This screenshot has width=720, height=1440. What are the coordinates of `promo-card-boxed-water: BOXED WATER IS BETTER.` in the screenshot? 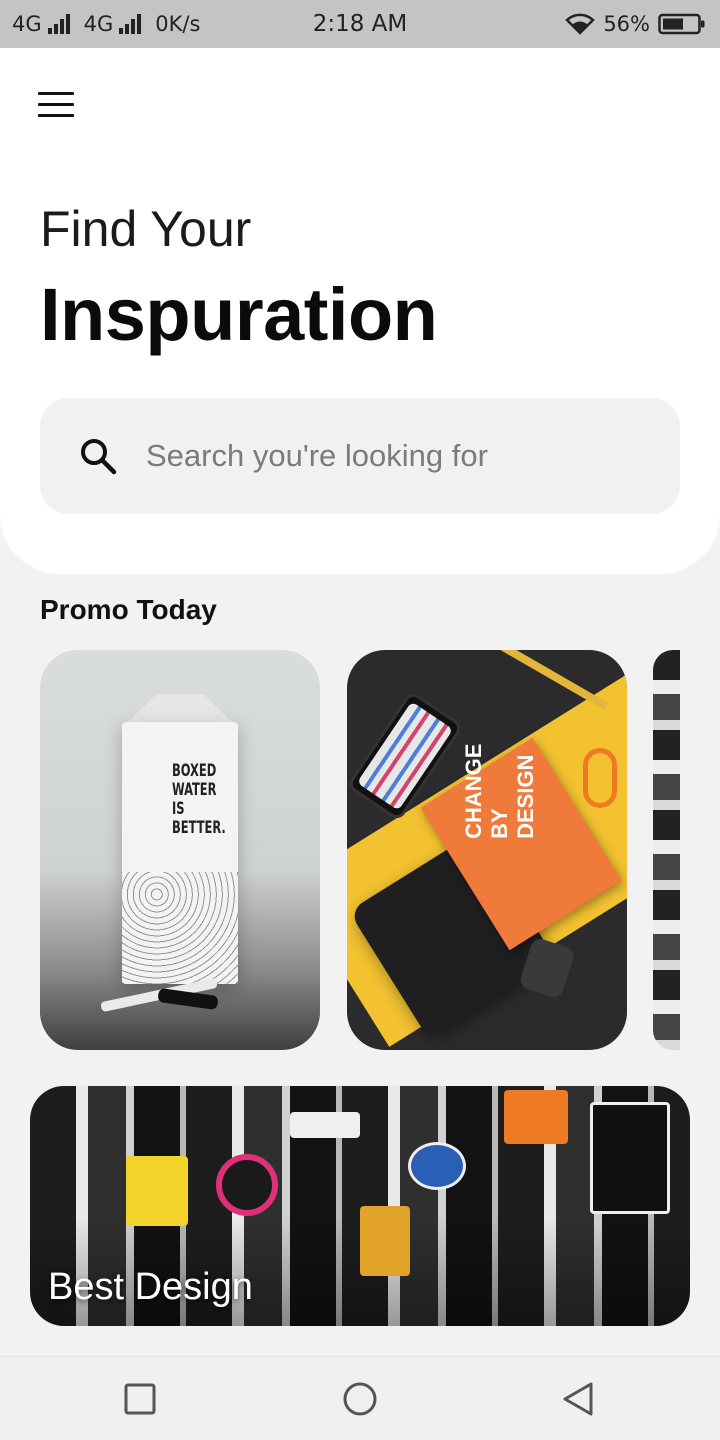 It's located at (180, 850).